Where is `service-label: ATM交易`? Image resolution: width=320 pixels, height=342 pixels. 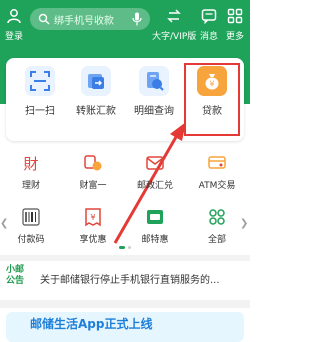 service-label: ATM交易 is located at coordinates (217, 186).